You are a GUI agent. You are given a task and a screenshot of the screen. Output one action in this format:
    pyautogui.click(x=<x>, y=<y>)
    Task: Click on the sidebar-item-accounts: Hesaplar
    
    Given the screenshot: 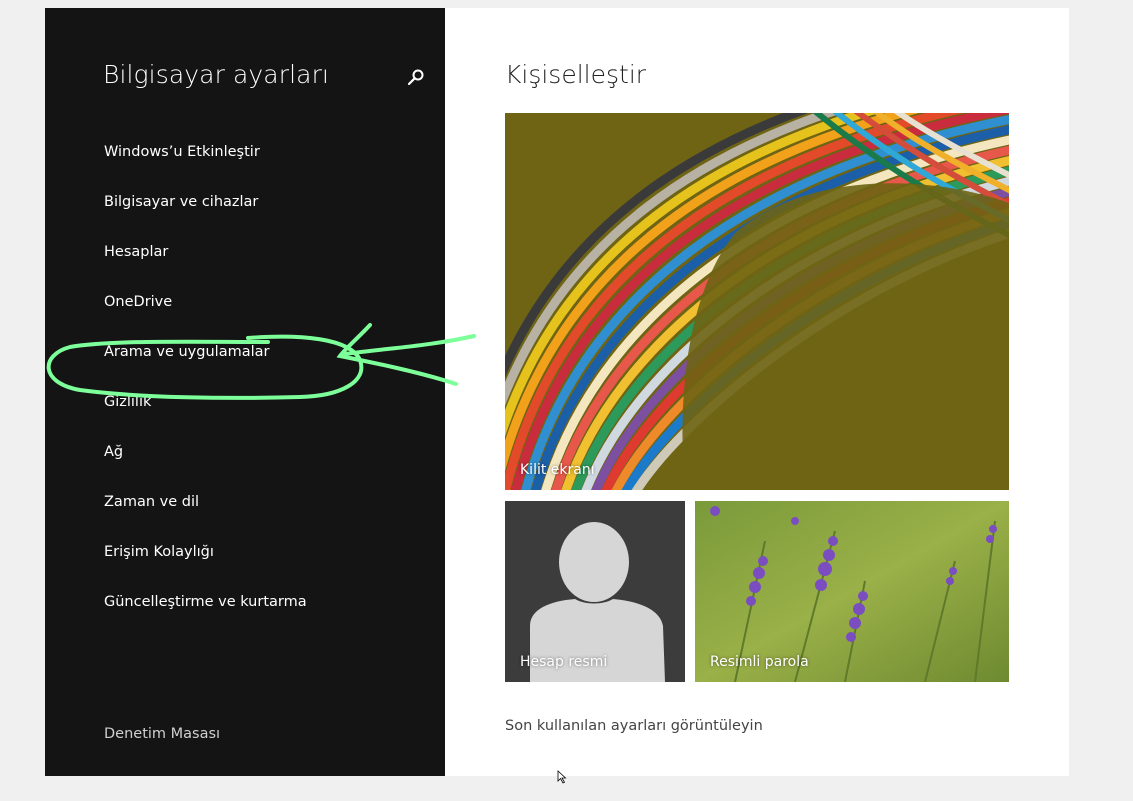 What is the action you would take?
    pyautogui.click(x=205, y=265)
    